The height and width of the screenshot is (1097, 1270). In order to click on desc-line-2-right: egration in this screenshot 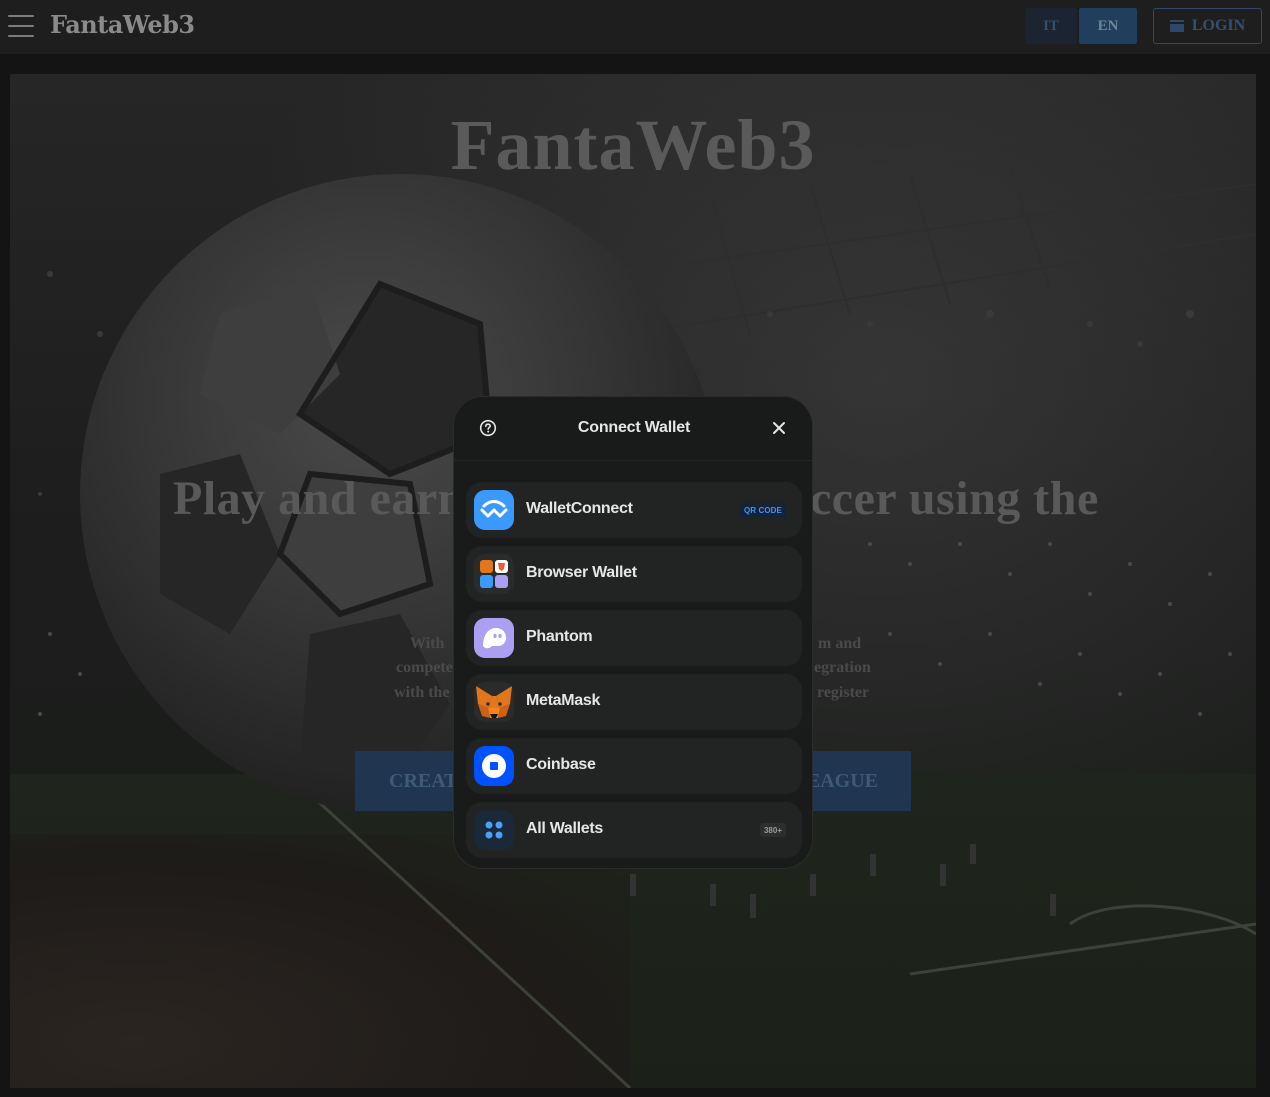, I will do `click(842, 667)`.